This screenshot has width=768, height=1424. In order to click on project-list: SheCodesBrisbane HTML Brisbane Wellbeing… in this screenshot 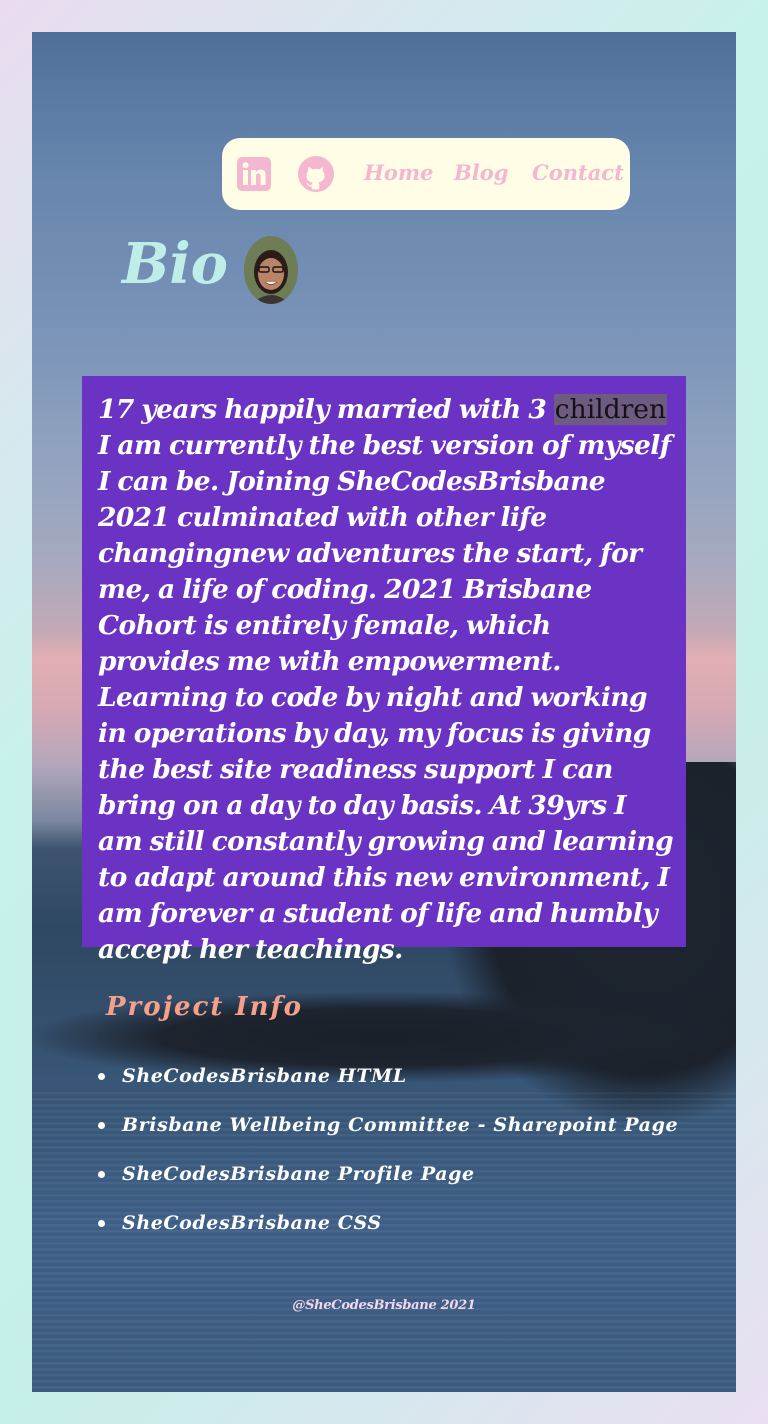, I will do `click(388, 1160)`.